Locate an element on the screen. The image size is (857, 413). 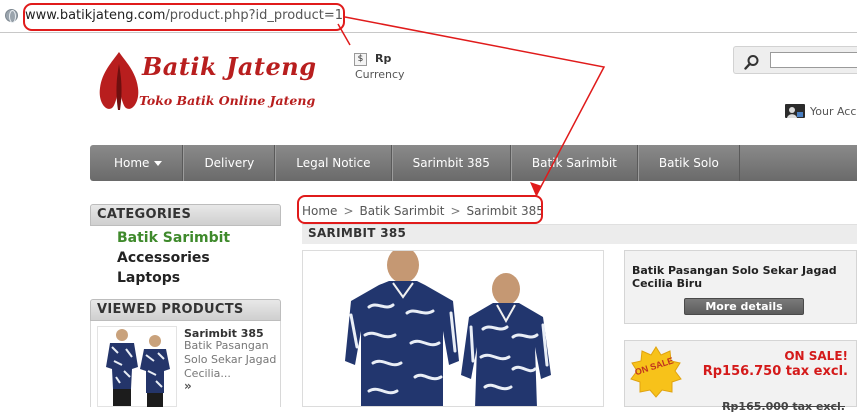
logo-subtitle: Toko Batik Online Jateng is located at coordinates (227, 100).